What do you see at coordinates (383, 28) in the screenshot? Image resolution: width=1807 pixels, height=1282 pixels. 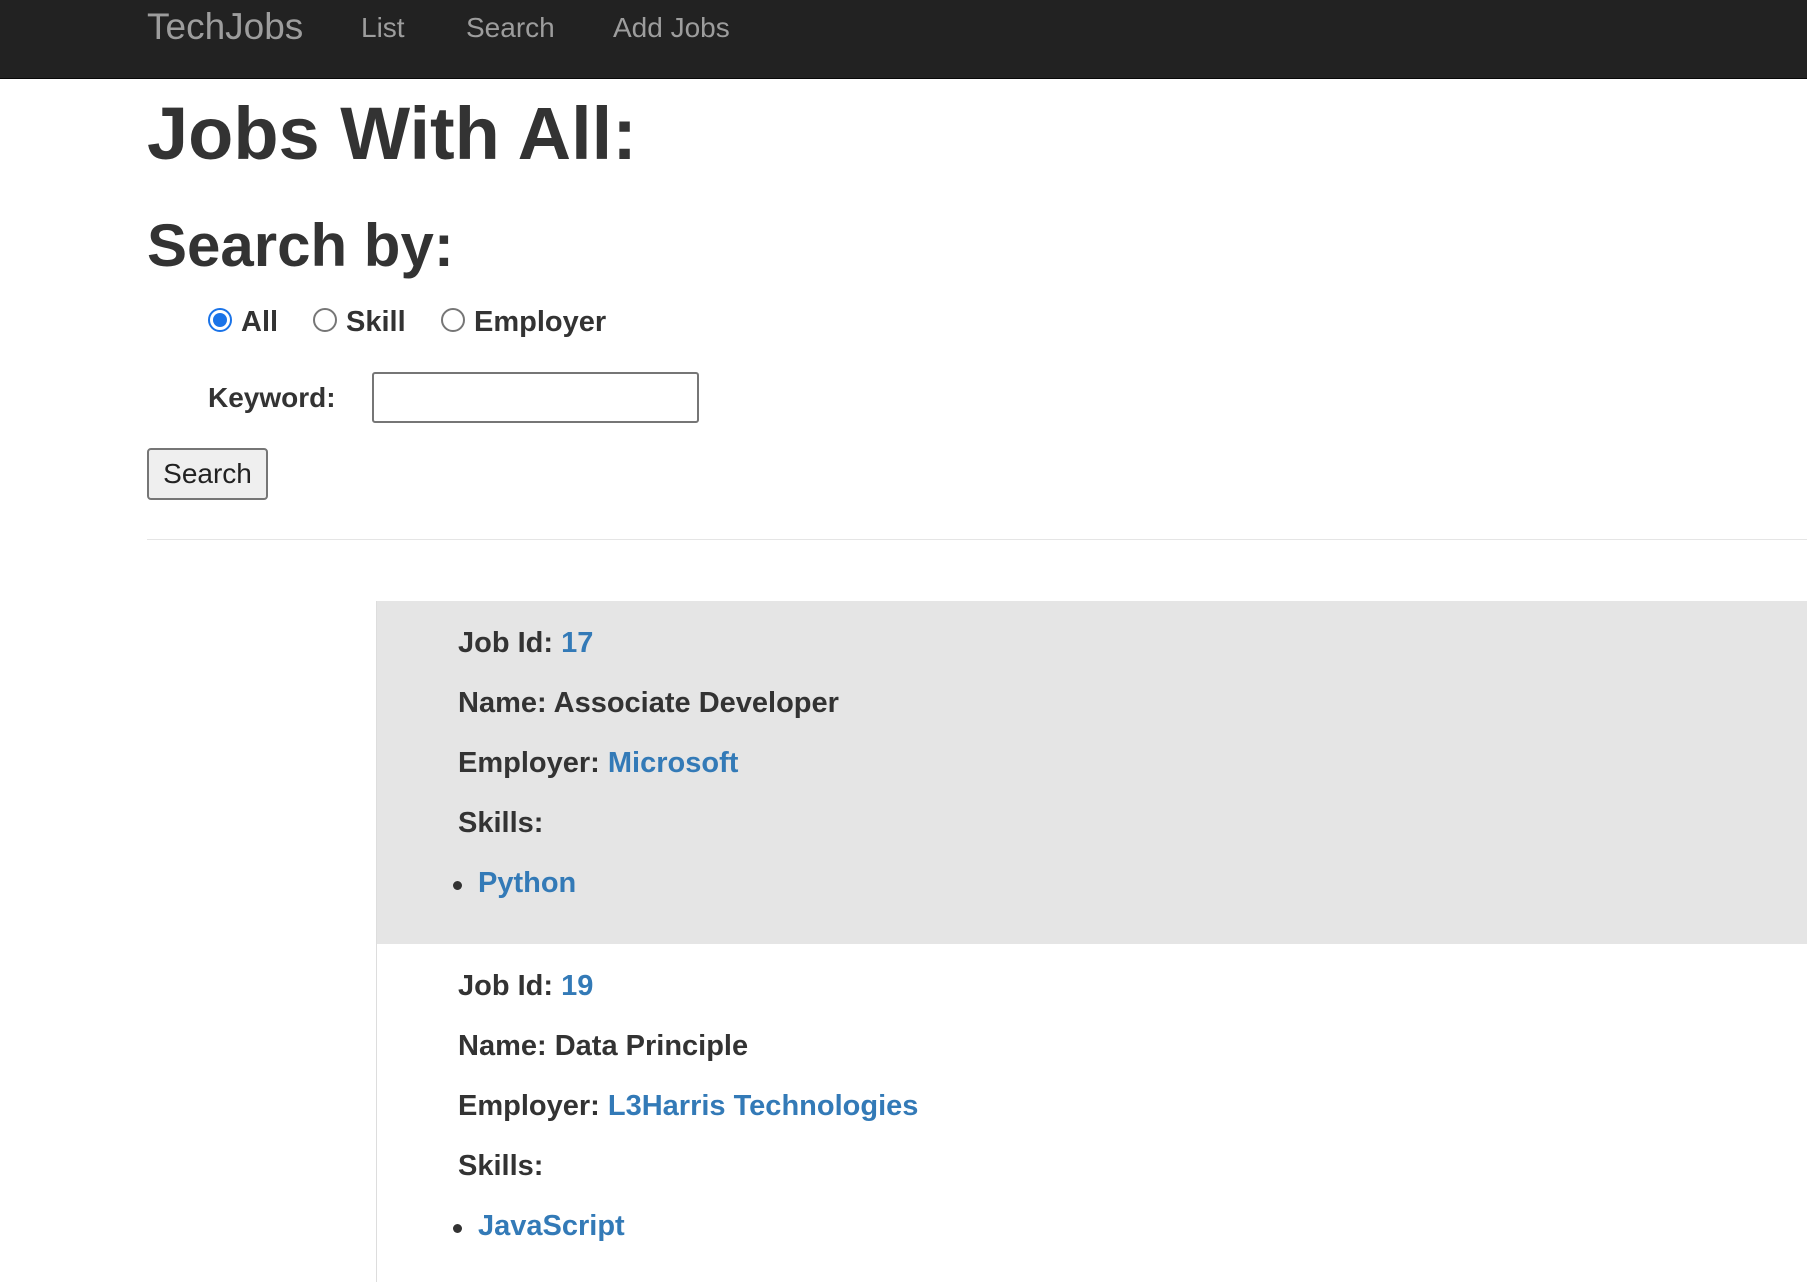 I see `nav-link-list: List` at bounding box center [383, 28].